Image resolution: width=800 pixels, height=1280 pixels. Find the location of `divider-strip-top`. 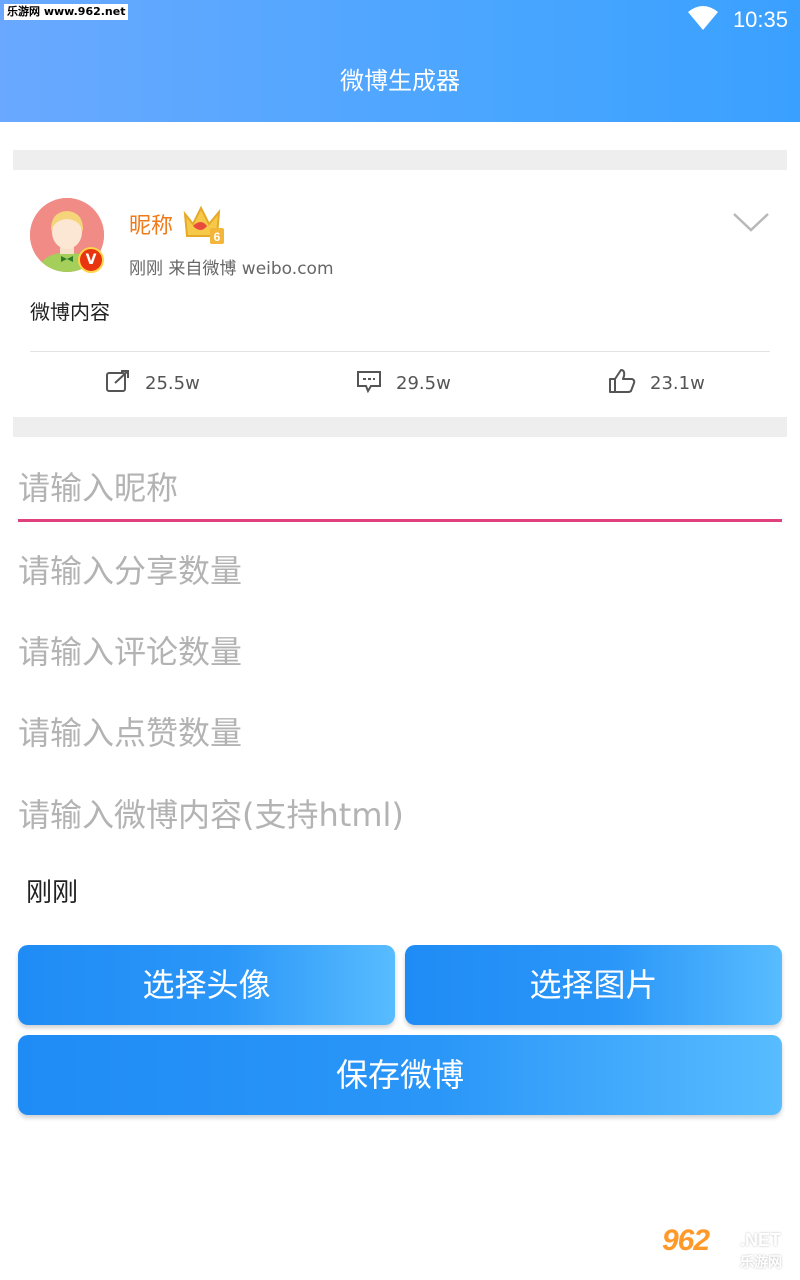

divider-strip-top is located at coordinates (400, 160).